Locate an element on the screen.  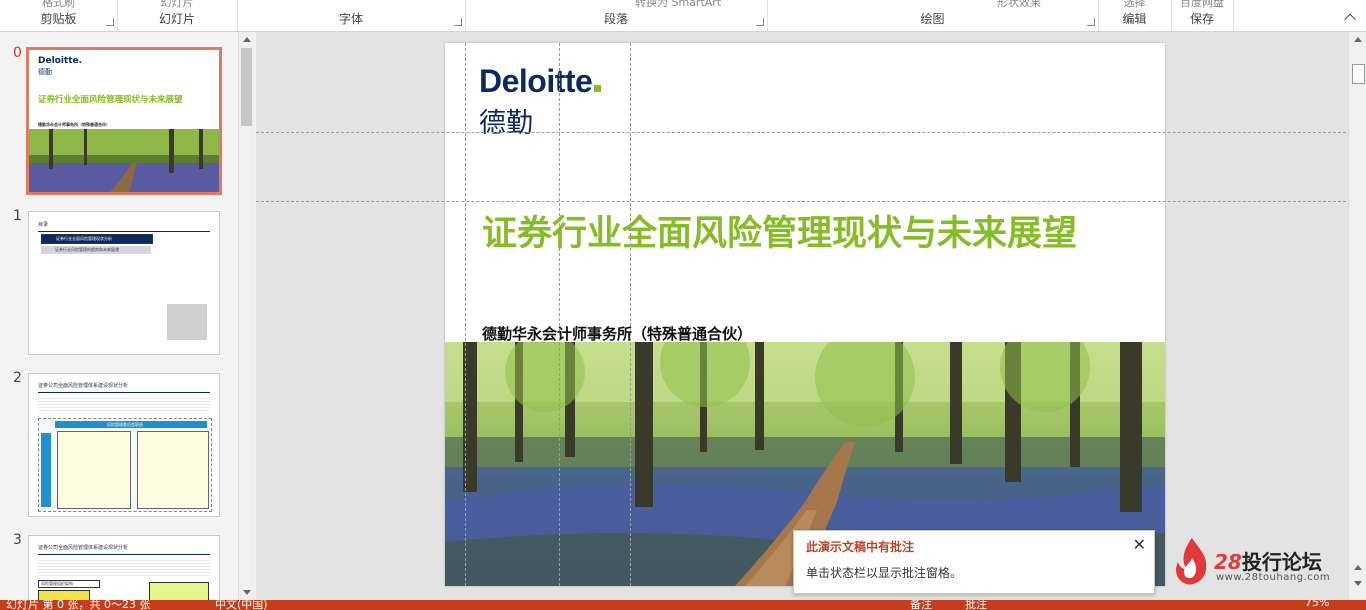
ribbon-group-label: 编辑 is located at coordinates (1134, 19).